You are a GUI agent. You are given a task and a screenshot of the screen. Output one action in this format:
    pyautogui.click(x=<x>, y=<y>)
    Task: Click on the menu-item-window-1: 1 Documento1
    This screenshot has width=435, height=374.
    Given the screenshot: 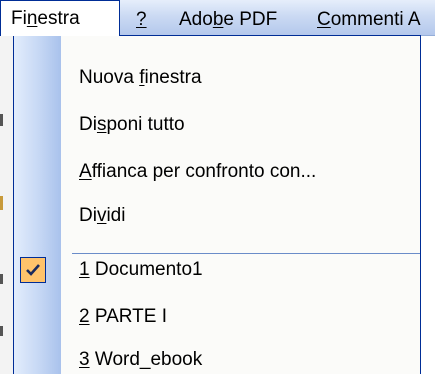 What is the action you would take?
    pyautogui.click(x=217, y=270)
    